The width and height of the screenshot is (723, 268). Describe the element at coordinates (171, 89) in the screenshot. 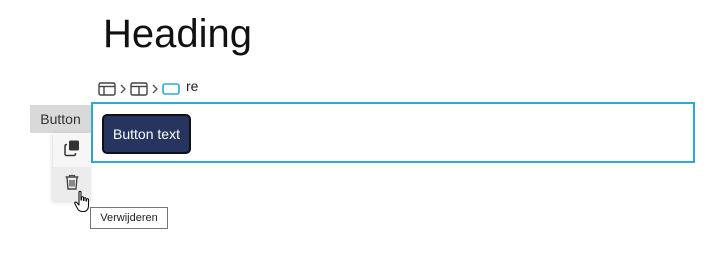

I see `block-icon` at that location.